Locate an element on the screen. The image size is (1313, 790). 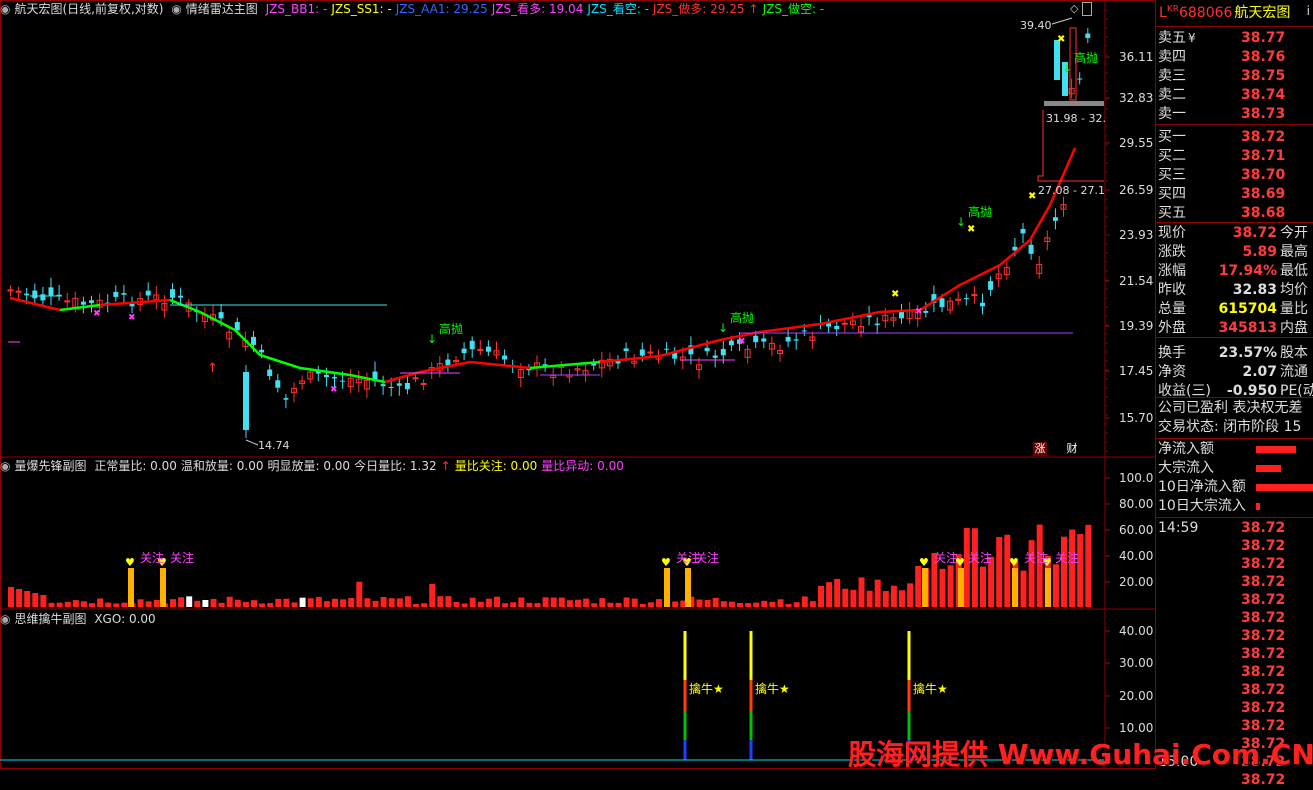
stat-right-label: 流通 is located at coordinates (1294, 372).